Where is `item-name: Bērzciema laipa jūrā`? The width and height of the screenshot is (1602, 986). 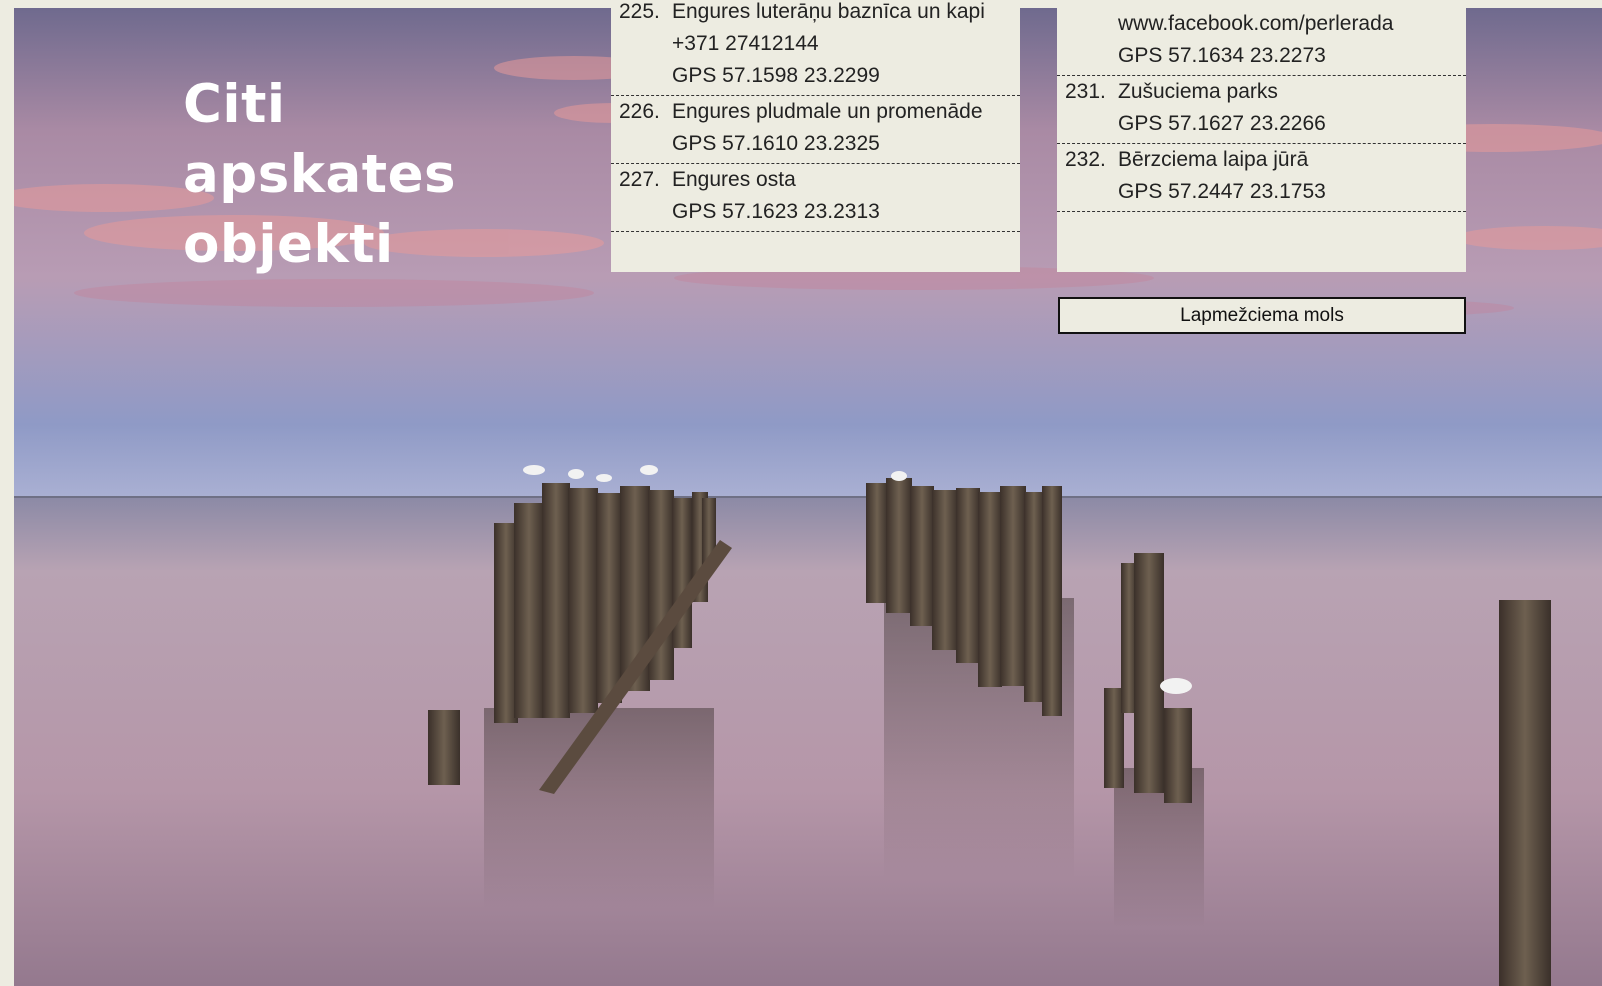
item-name: Bērzciema laipa jūrā is located at coordinates (1213, 159).